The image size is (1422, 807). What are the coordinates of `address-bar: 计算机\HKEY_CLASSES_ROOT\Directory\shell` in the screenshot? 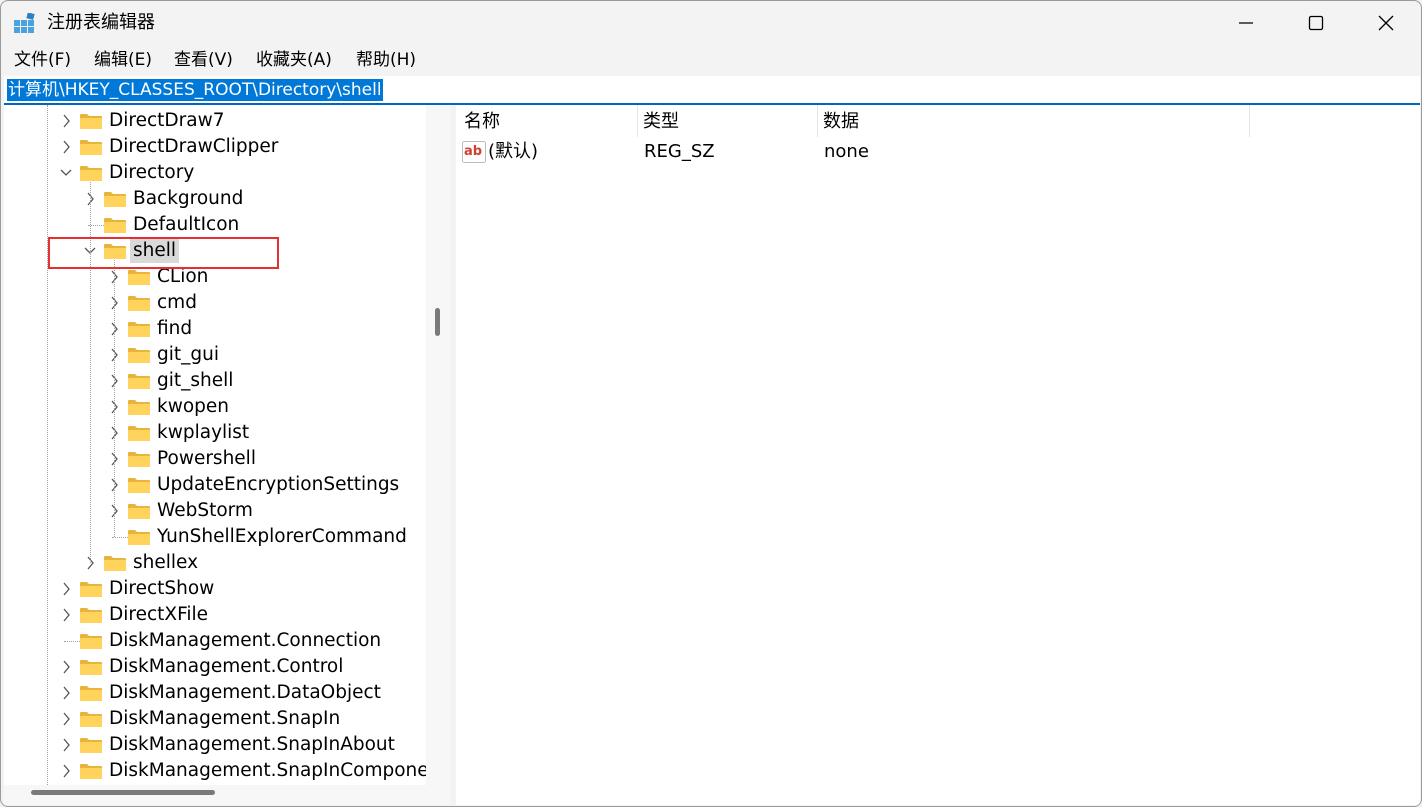 It's located at (712, 90).